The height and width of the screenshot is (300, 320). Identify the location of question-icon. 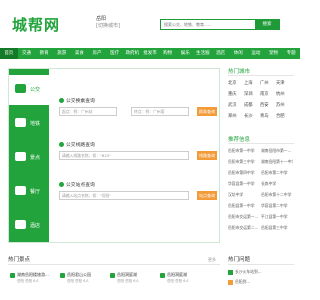
(230, 272).